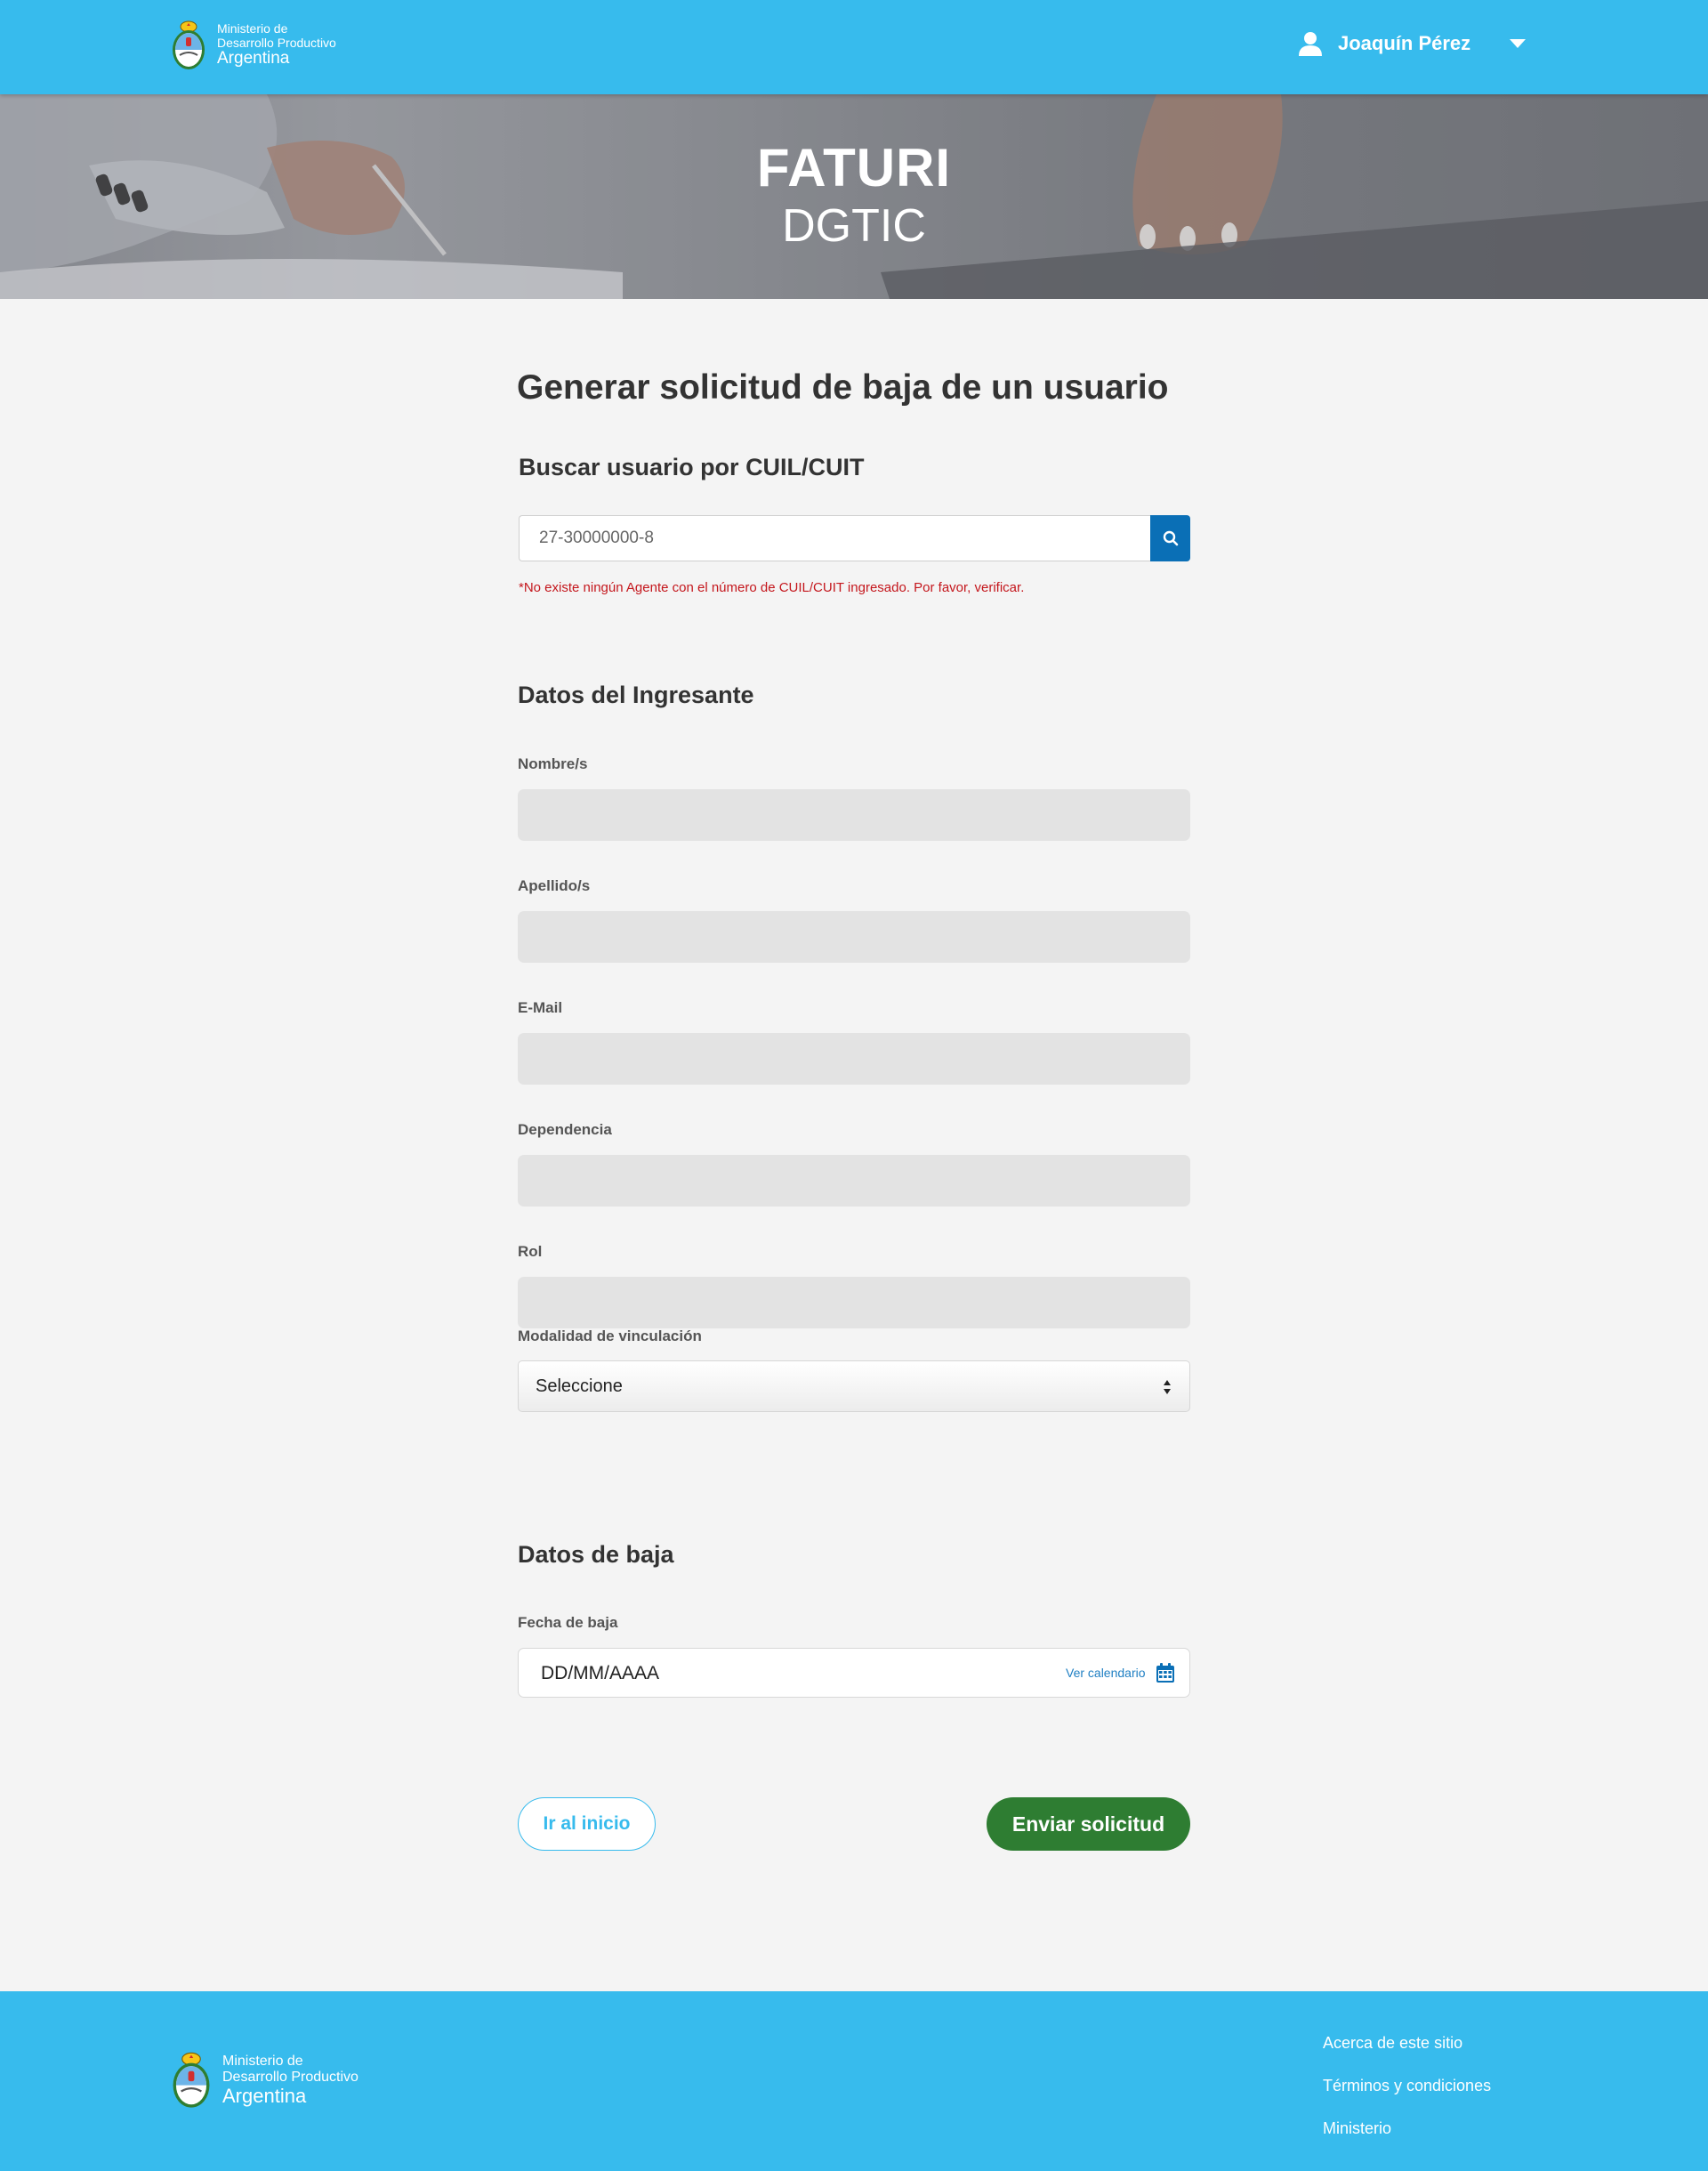 This screenshot has height=2171, width=1708. What do you see at coordinates (1404, 43) in the screenshot?
I see `user-name: Joaquín Pérez` at bounding box center [1404, 43].